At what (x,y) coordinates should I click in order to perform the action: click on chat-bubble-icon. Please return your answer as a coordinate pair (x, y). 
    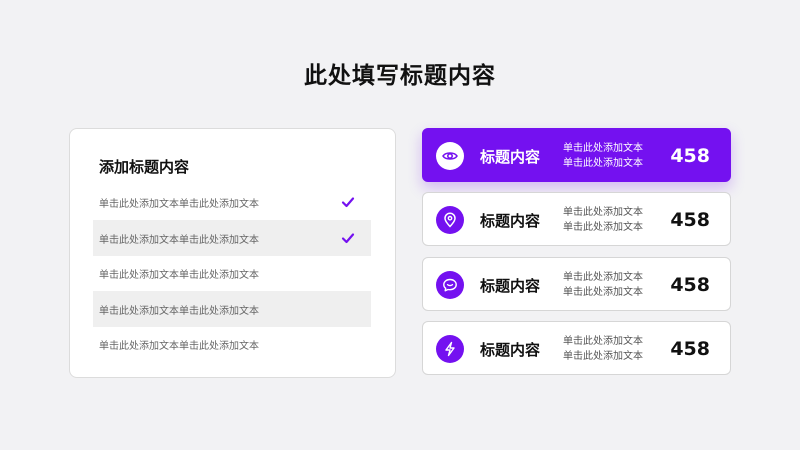
    Looking at the image, I should click on (450, 285).